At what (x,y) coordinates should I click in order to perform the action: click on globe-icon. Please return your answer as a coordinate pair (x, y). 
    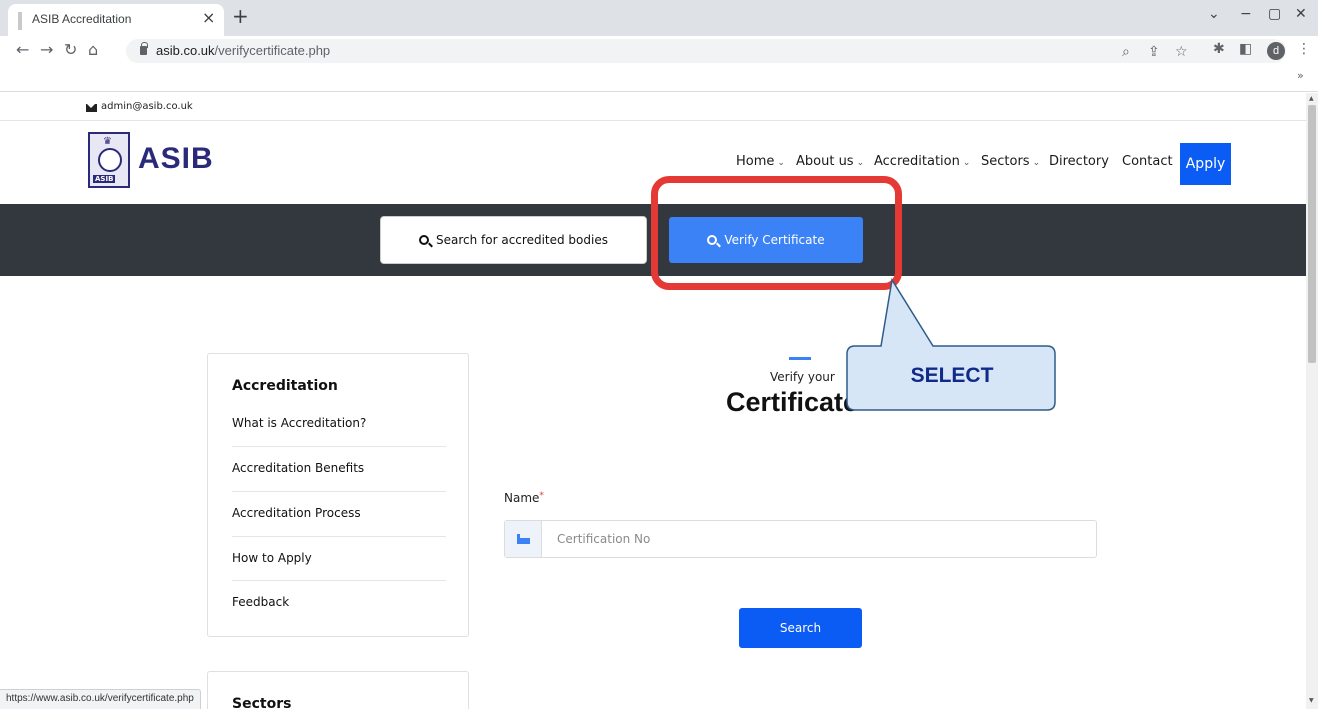
    Looking at the image, I should click on (110, 160).